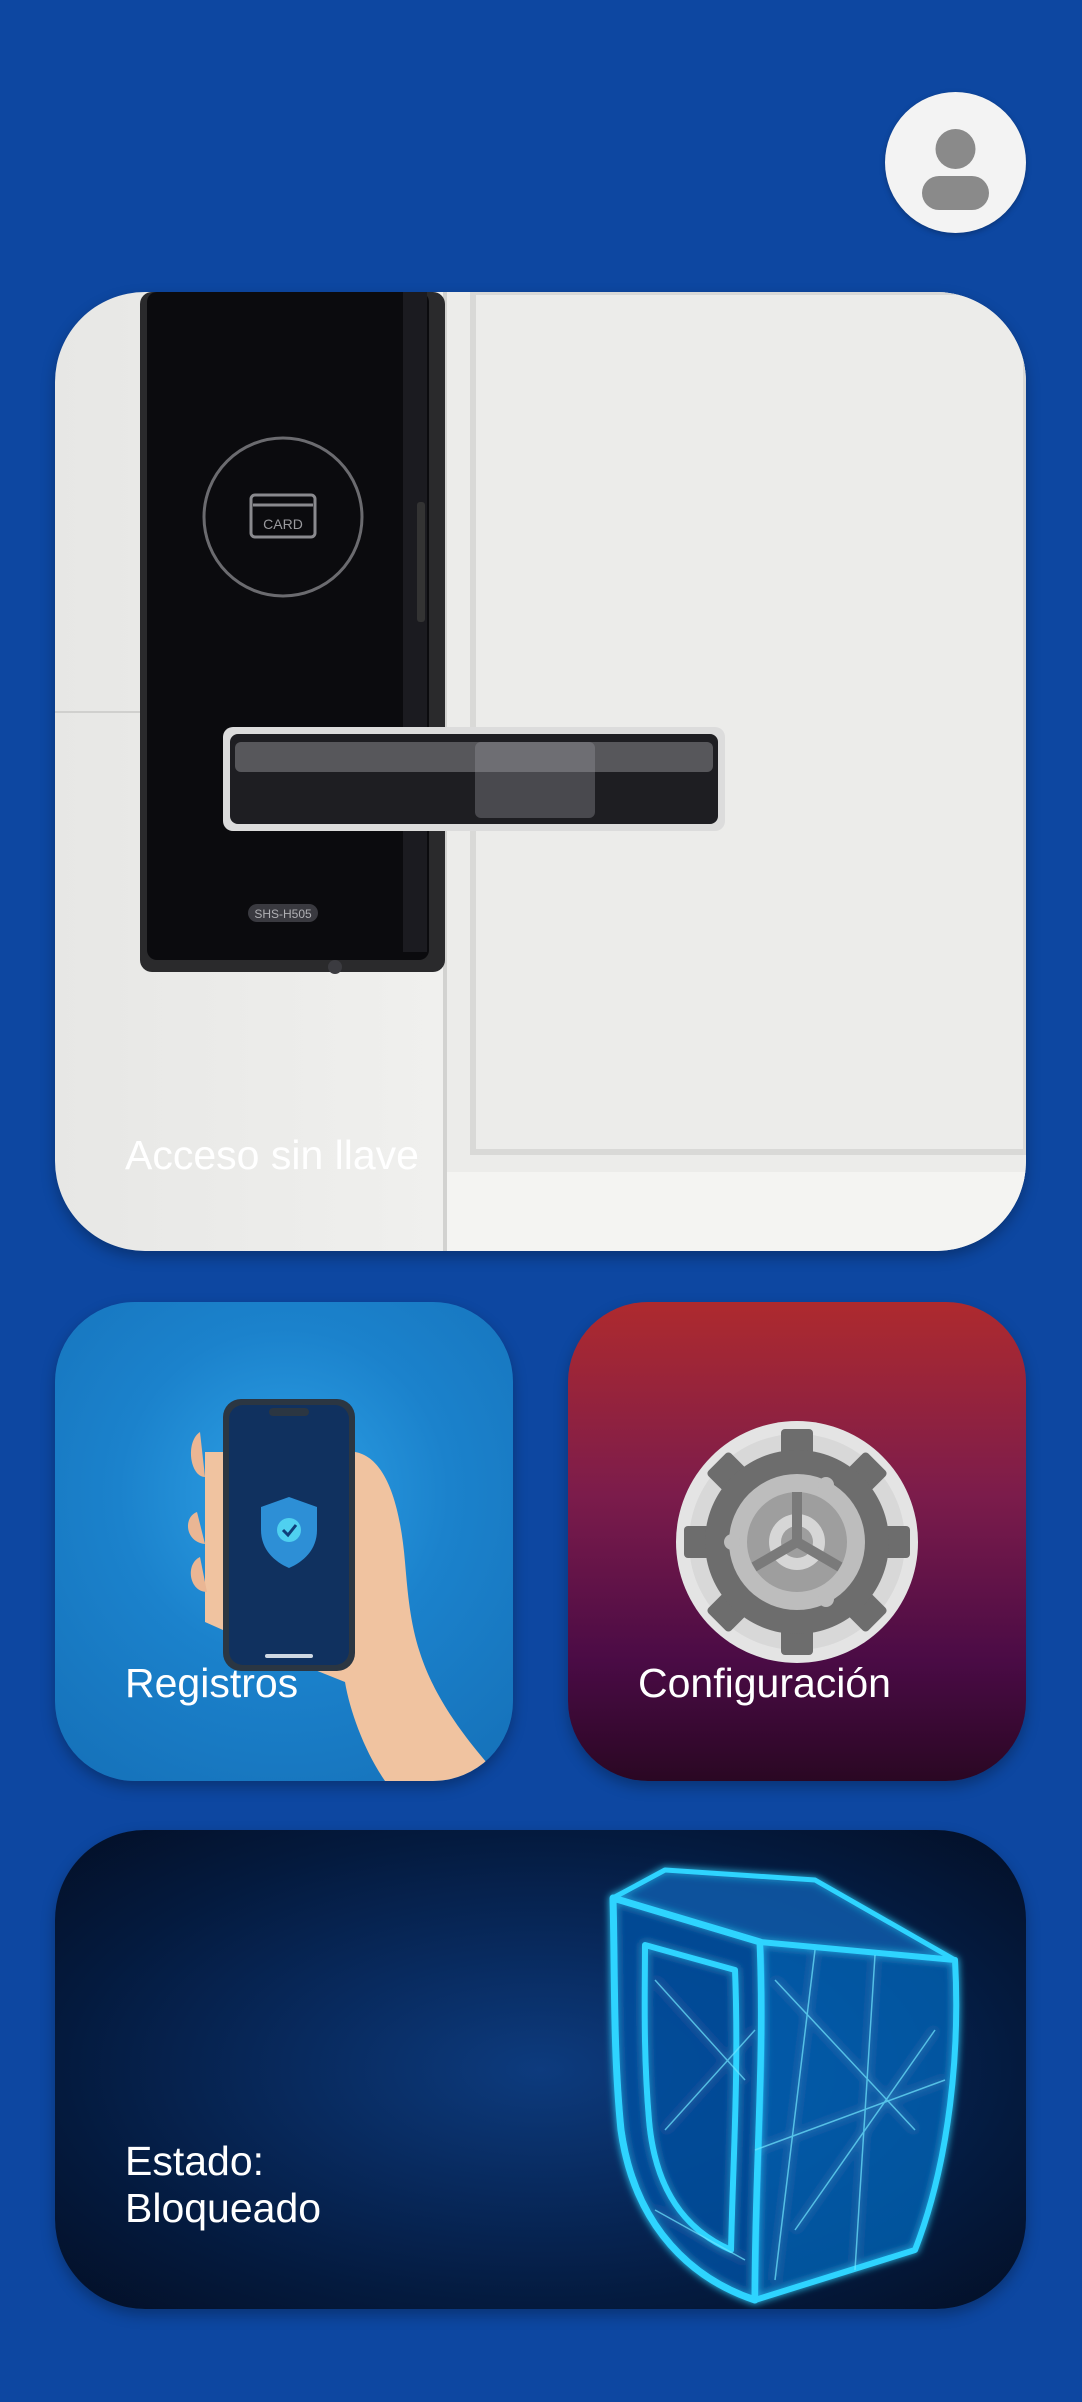  I want to click on settings-card: Configuración, so click(797, 1541).